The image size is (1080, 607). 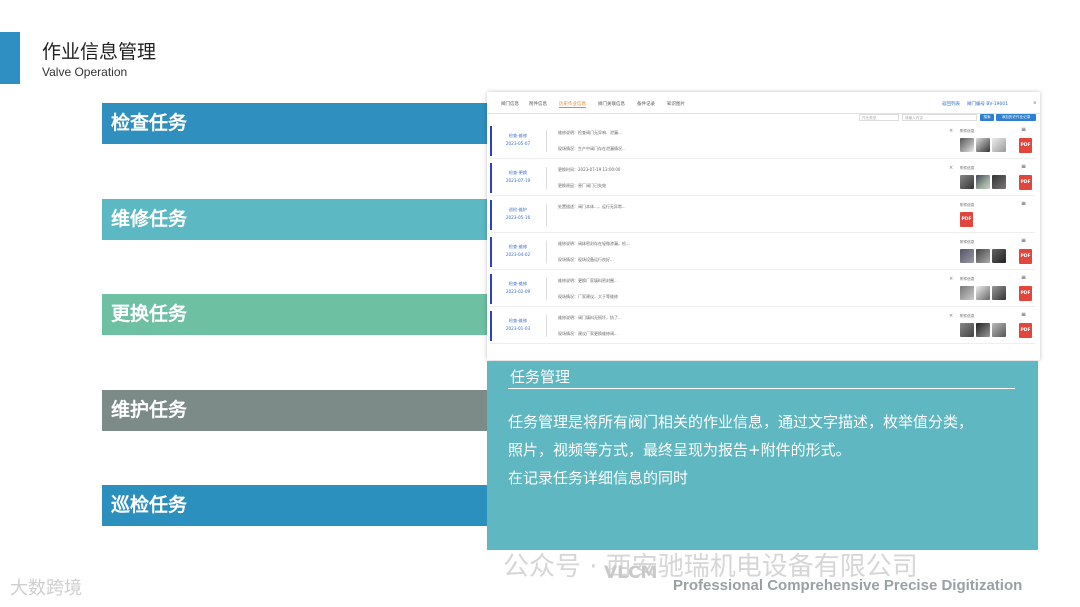 What do you see at coordinates (540, 377) in the screenshot?
I see `description-title: 任务管理` at bounding box center [540, 377].